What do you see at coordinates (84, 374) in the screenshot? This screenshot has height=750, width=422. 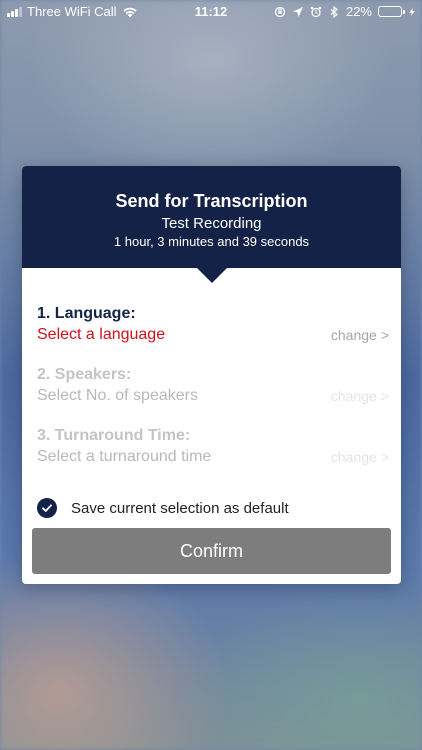 I see `option-title: 2. Speakers:` at bounding box center [84, 374].